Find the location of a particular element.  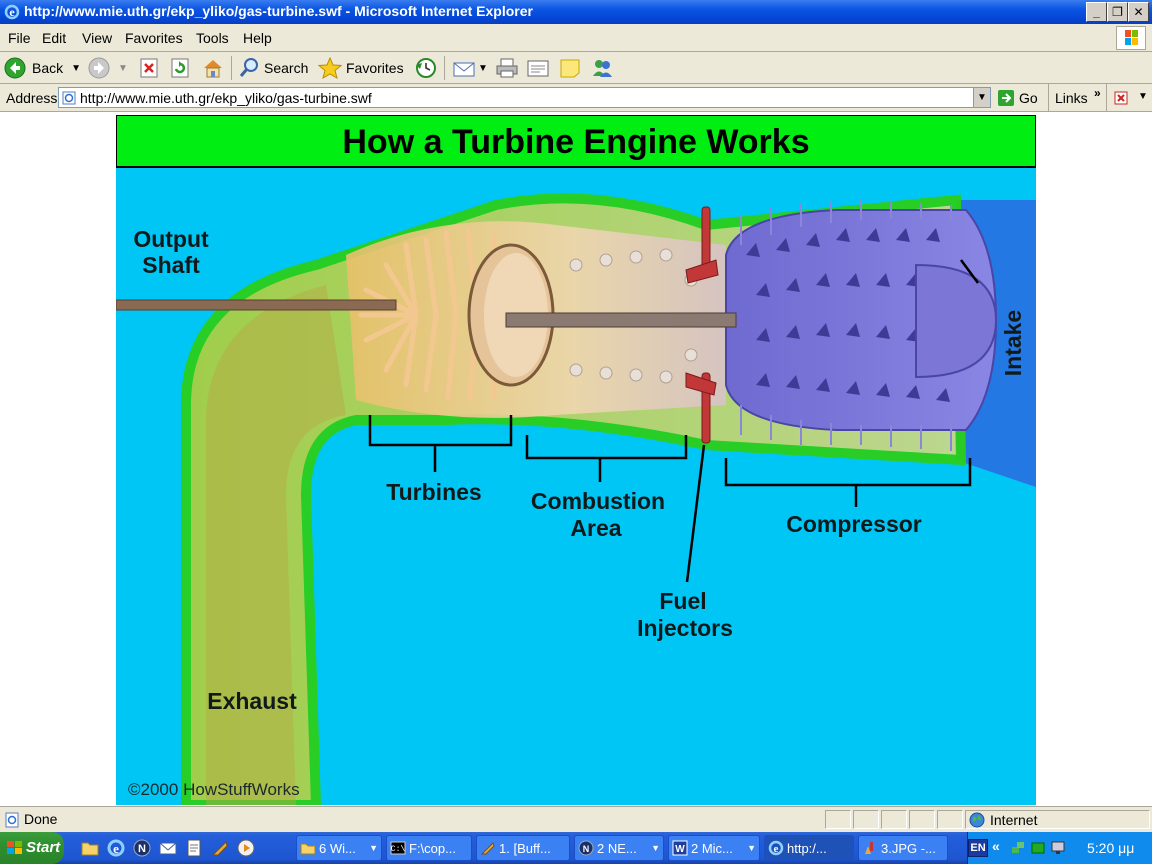

discuss-button is located at coordinates (570, 68).